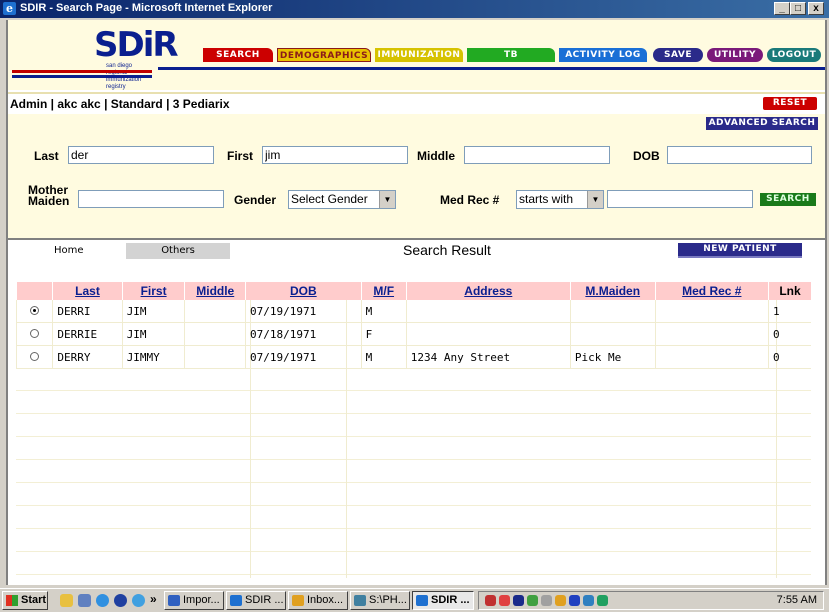  What do you see at coordinates (680, 199) in the screenshot?
I see `medrec-input` at bounding box center [680, 199].